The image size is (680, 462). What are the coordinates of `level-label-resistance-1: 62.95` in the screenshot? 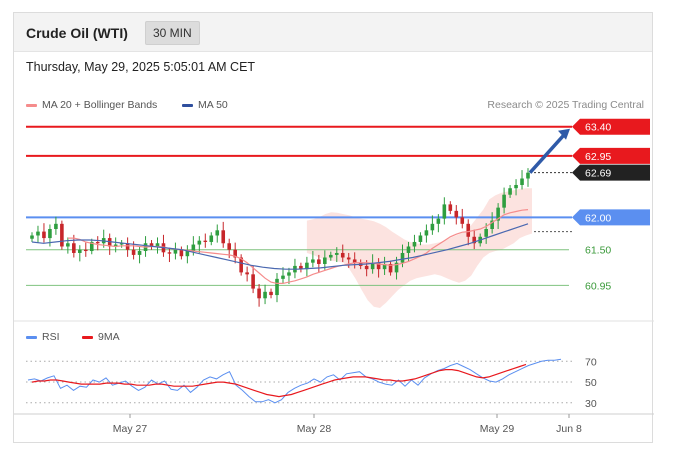 It's located at (598, 157).